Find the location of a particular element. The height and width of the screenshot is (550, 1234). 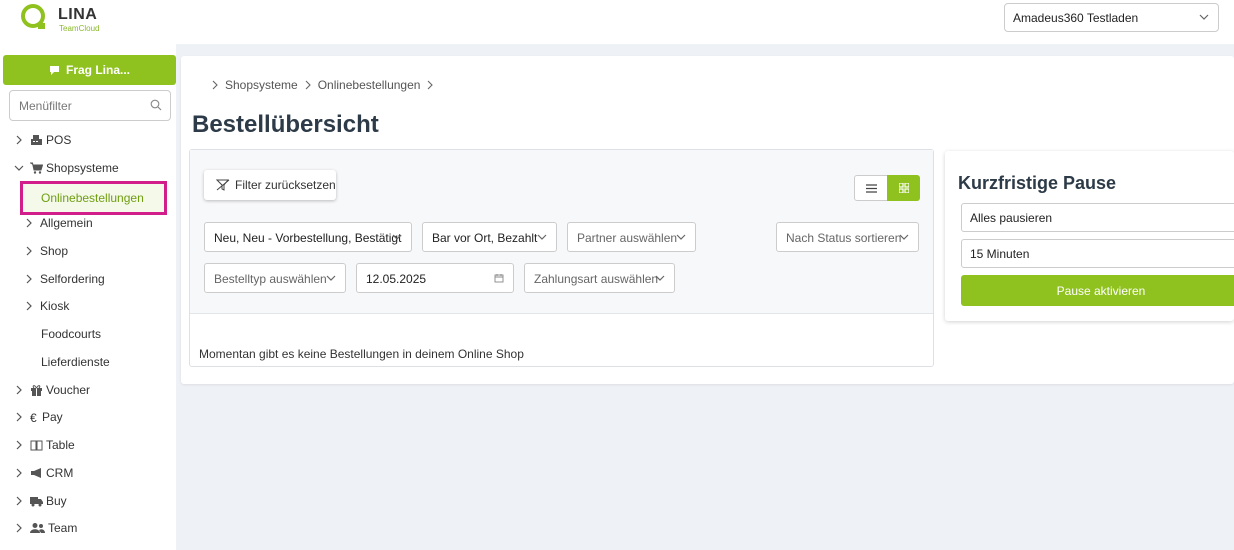

pause-activate-button: Pause aktivieren is located at coordinates (1097, 290).